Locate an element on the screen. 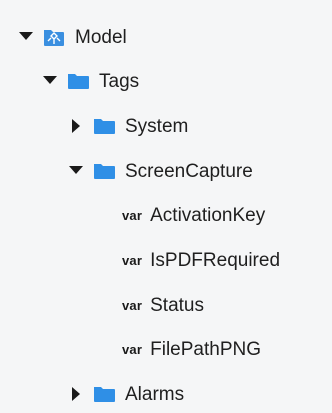 This screenshot has height=413, width=332. tree-node-label: FilePathPNG is located at coordinates (205, 349).